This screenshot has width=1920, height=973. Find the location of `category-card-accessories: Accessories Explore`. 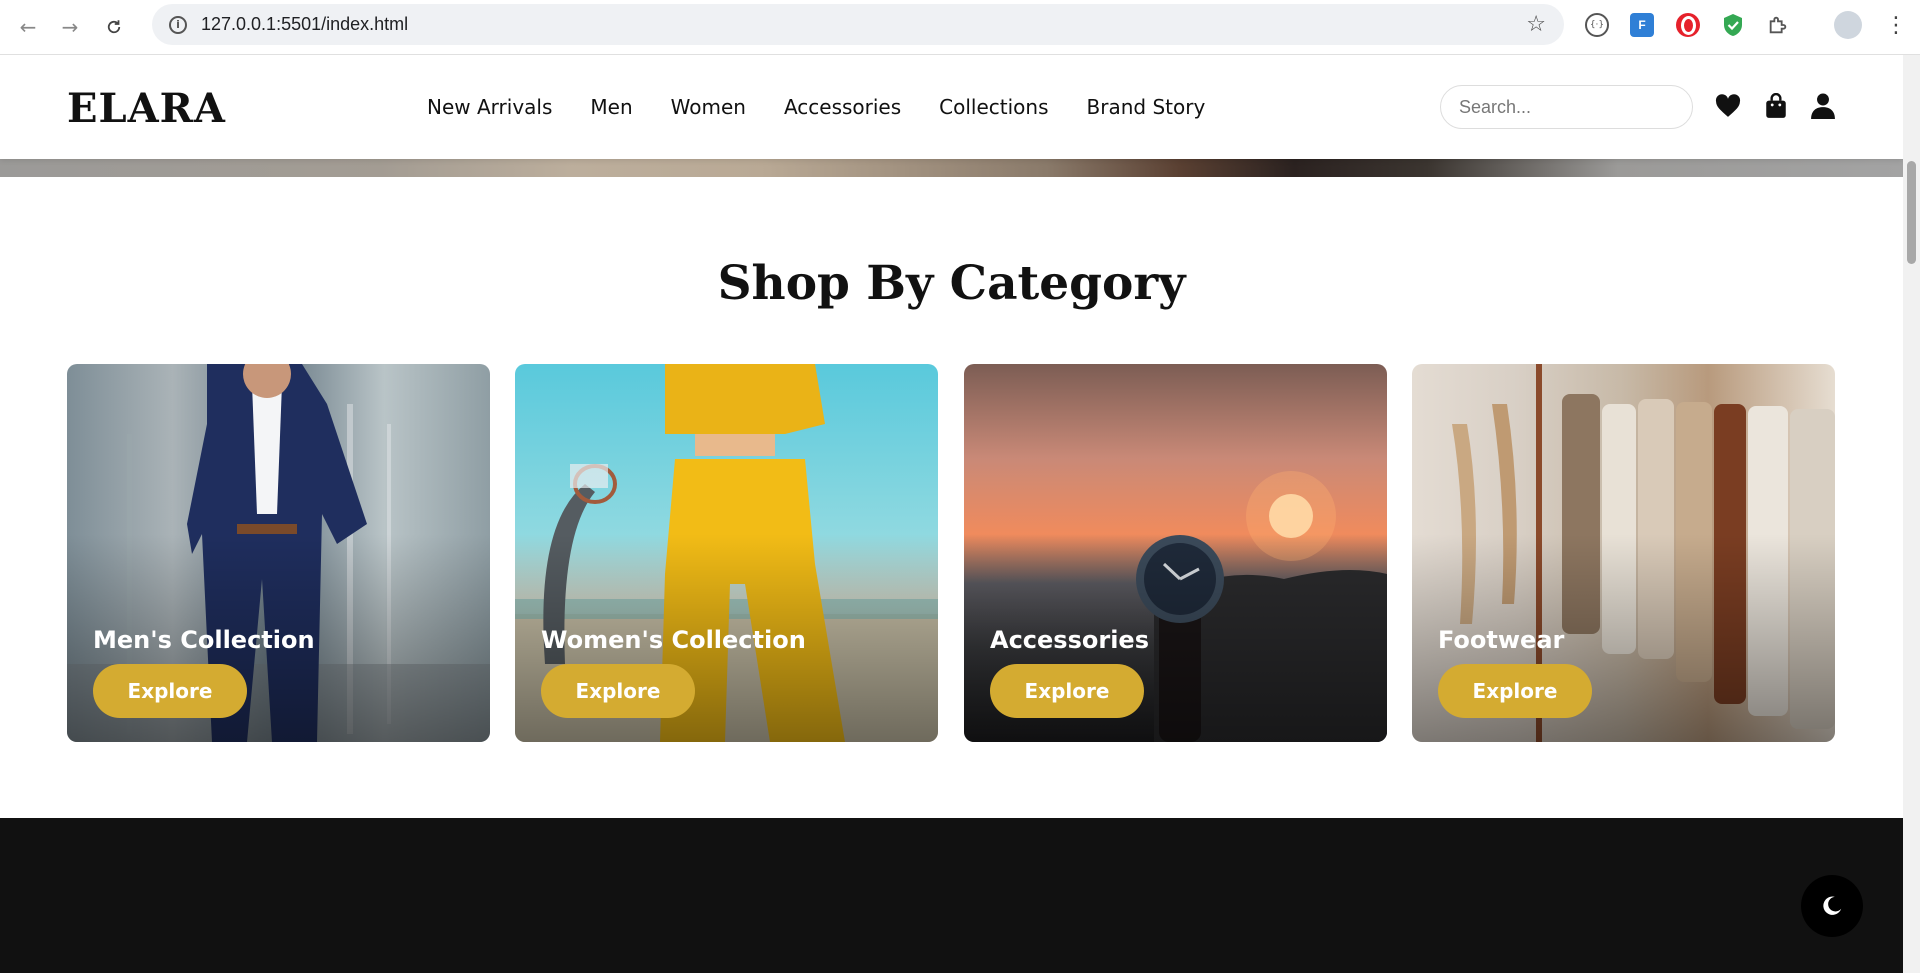

category-card-accessories: Accessories Explore is located at coordinates (1175, 553).